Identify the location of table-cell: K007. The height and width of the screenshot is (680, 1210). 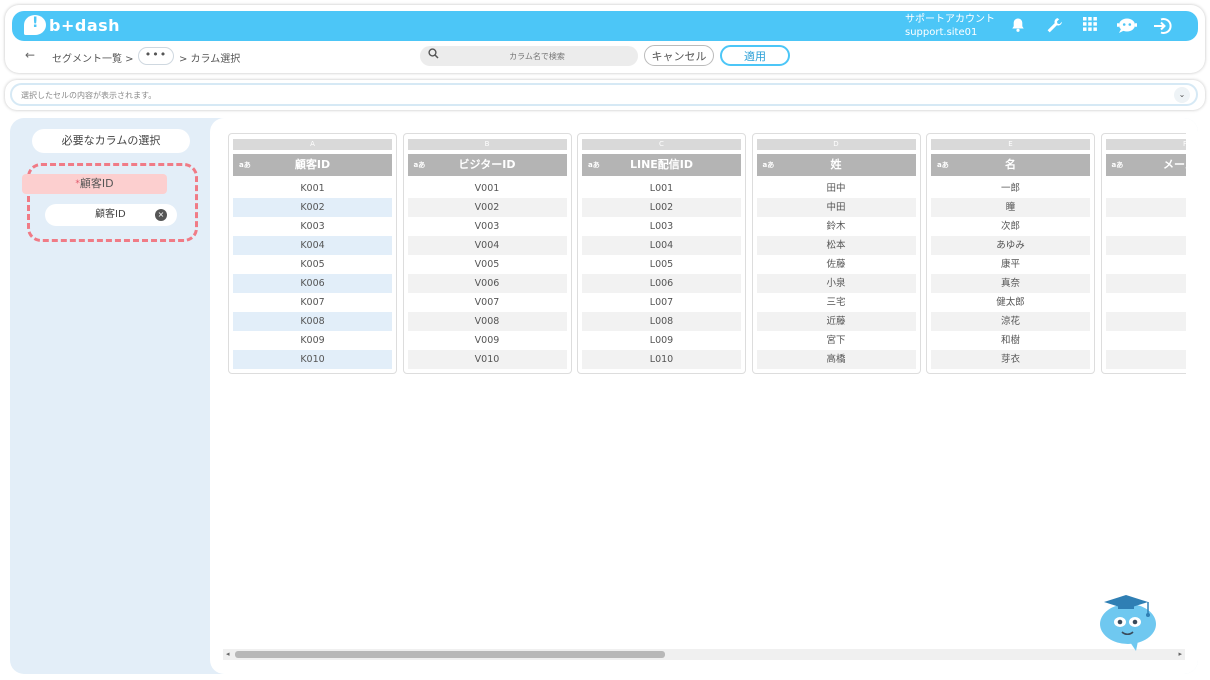
(312, 302).